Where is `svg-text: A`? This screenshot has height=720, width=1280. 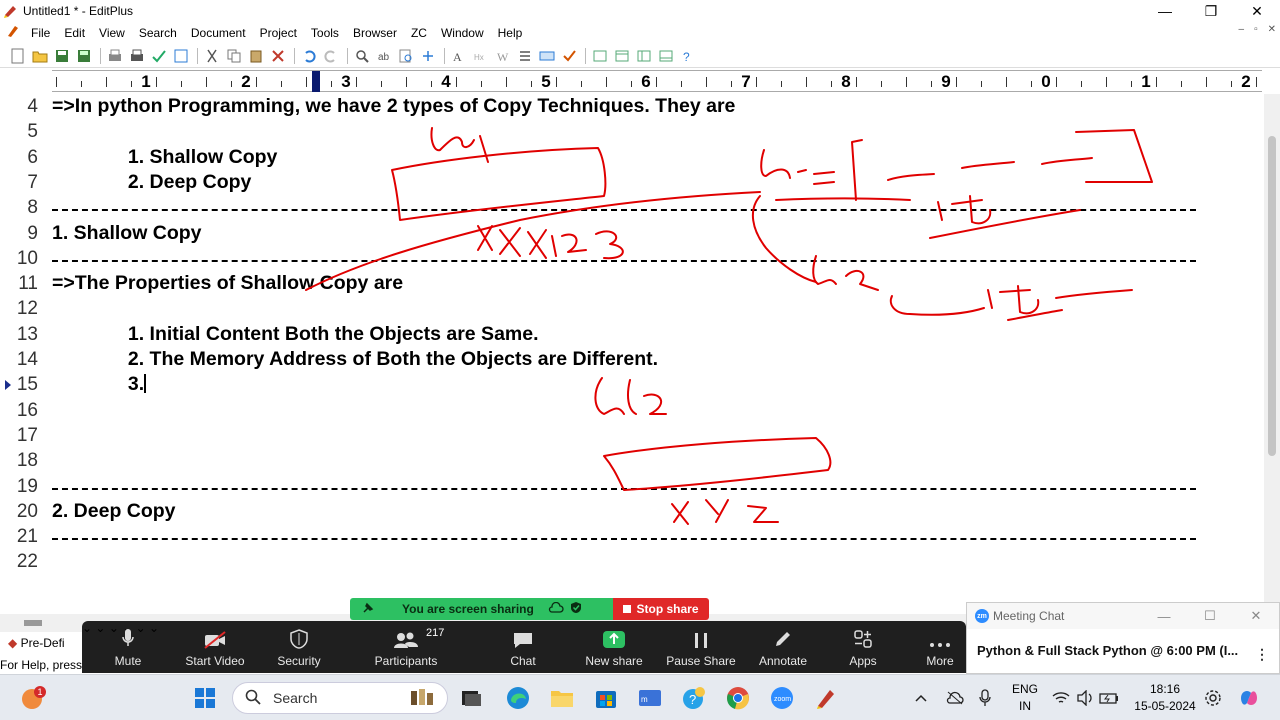 svg-text: A is located at coordinates (457, 56).